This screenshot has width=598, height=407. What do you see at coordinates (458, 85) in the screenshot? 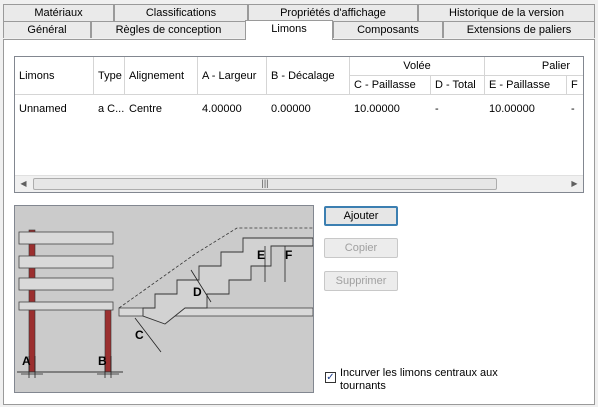
I see `col-header-d-total: D - Total` at bounding box center [458, 85].